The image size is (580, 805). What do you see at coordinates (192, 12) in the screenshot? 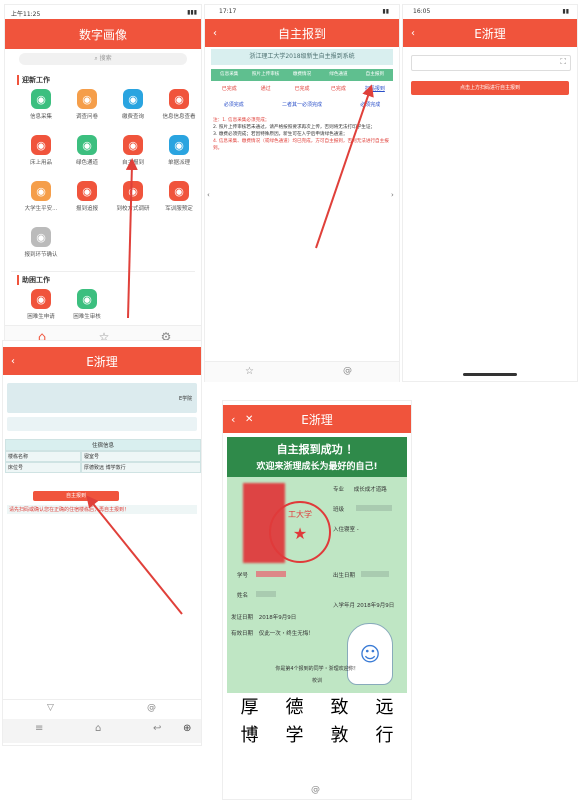
I see `battery-icon: ▮▮▮` at bounding box center [192, 12].